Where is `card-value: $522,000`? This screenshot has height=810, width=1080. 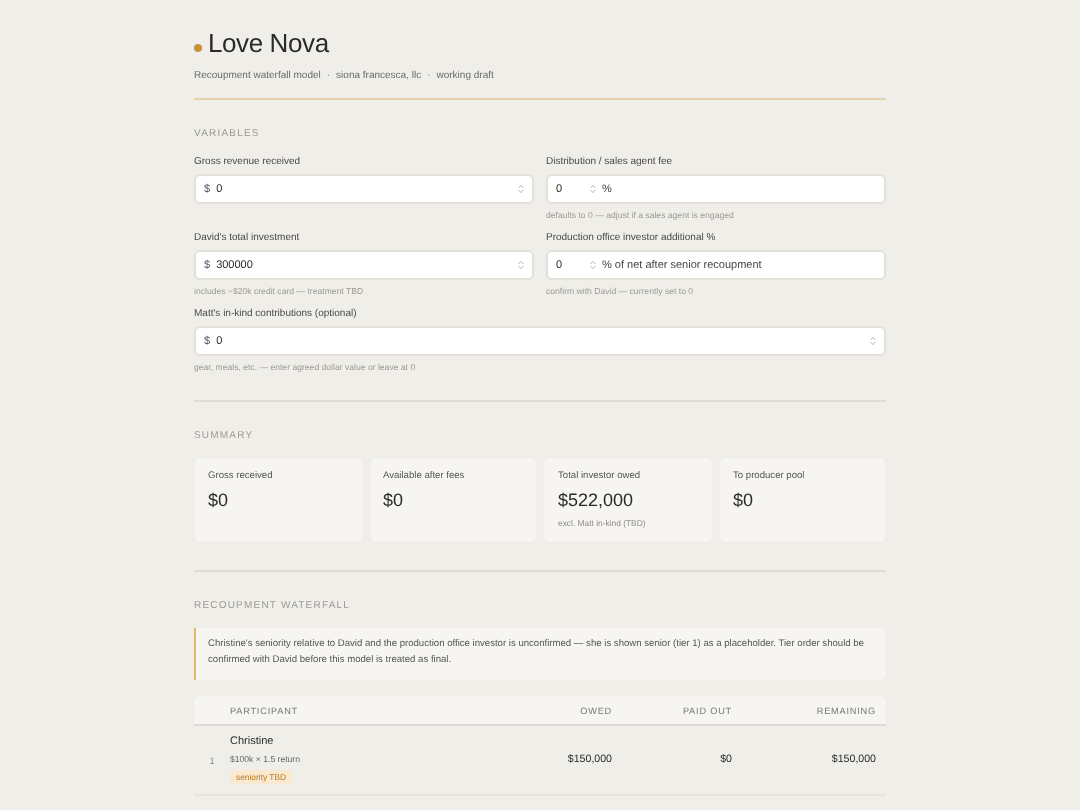
card-value: $522,000 is located at coordinates (597, 500).